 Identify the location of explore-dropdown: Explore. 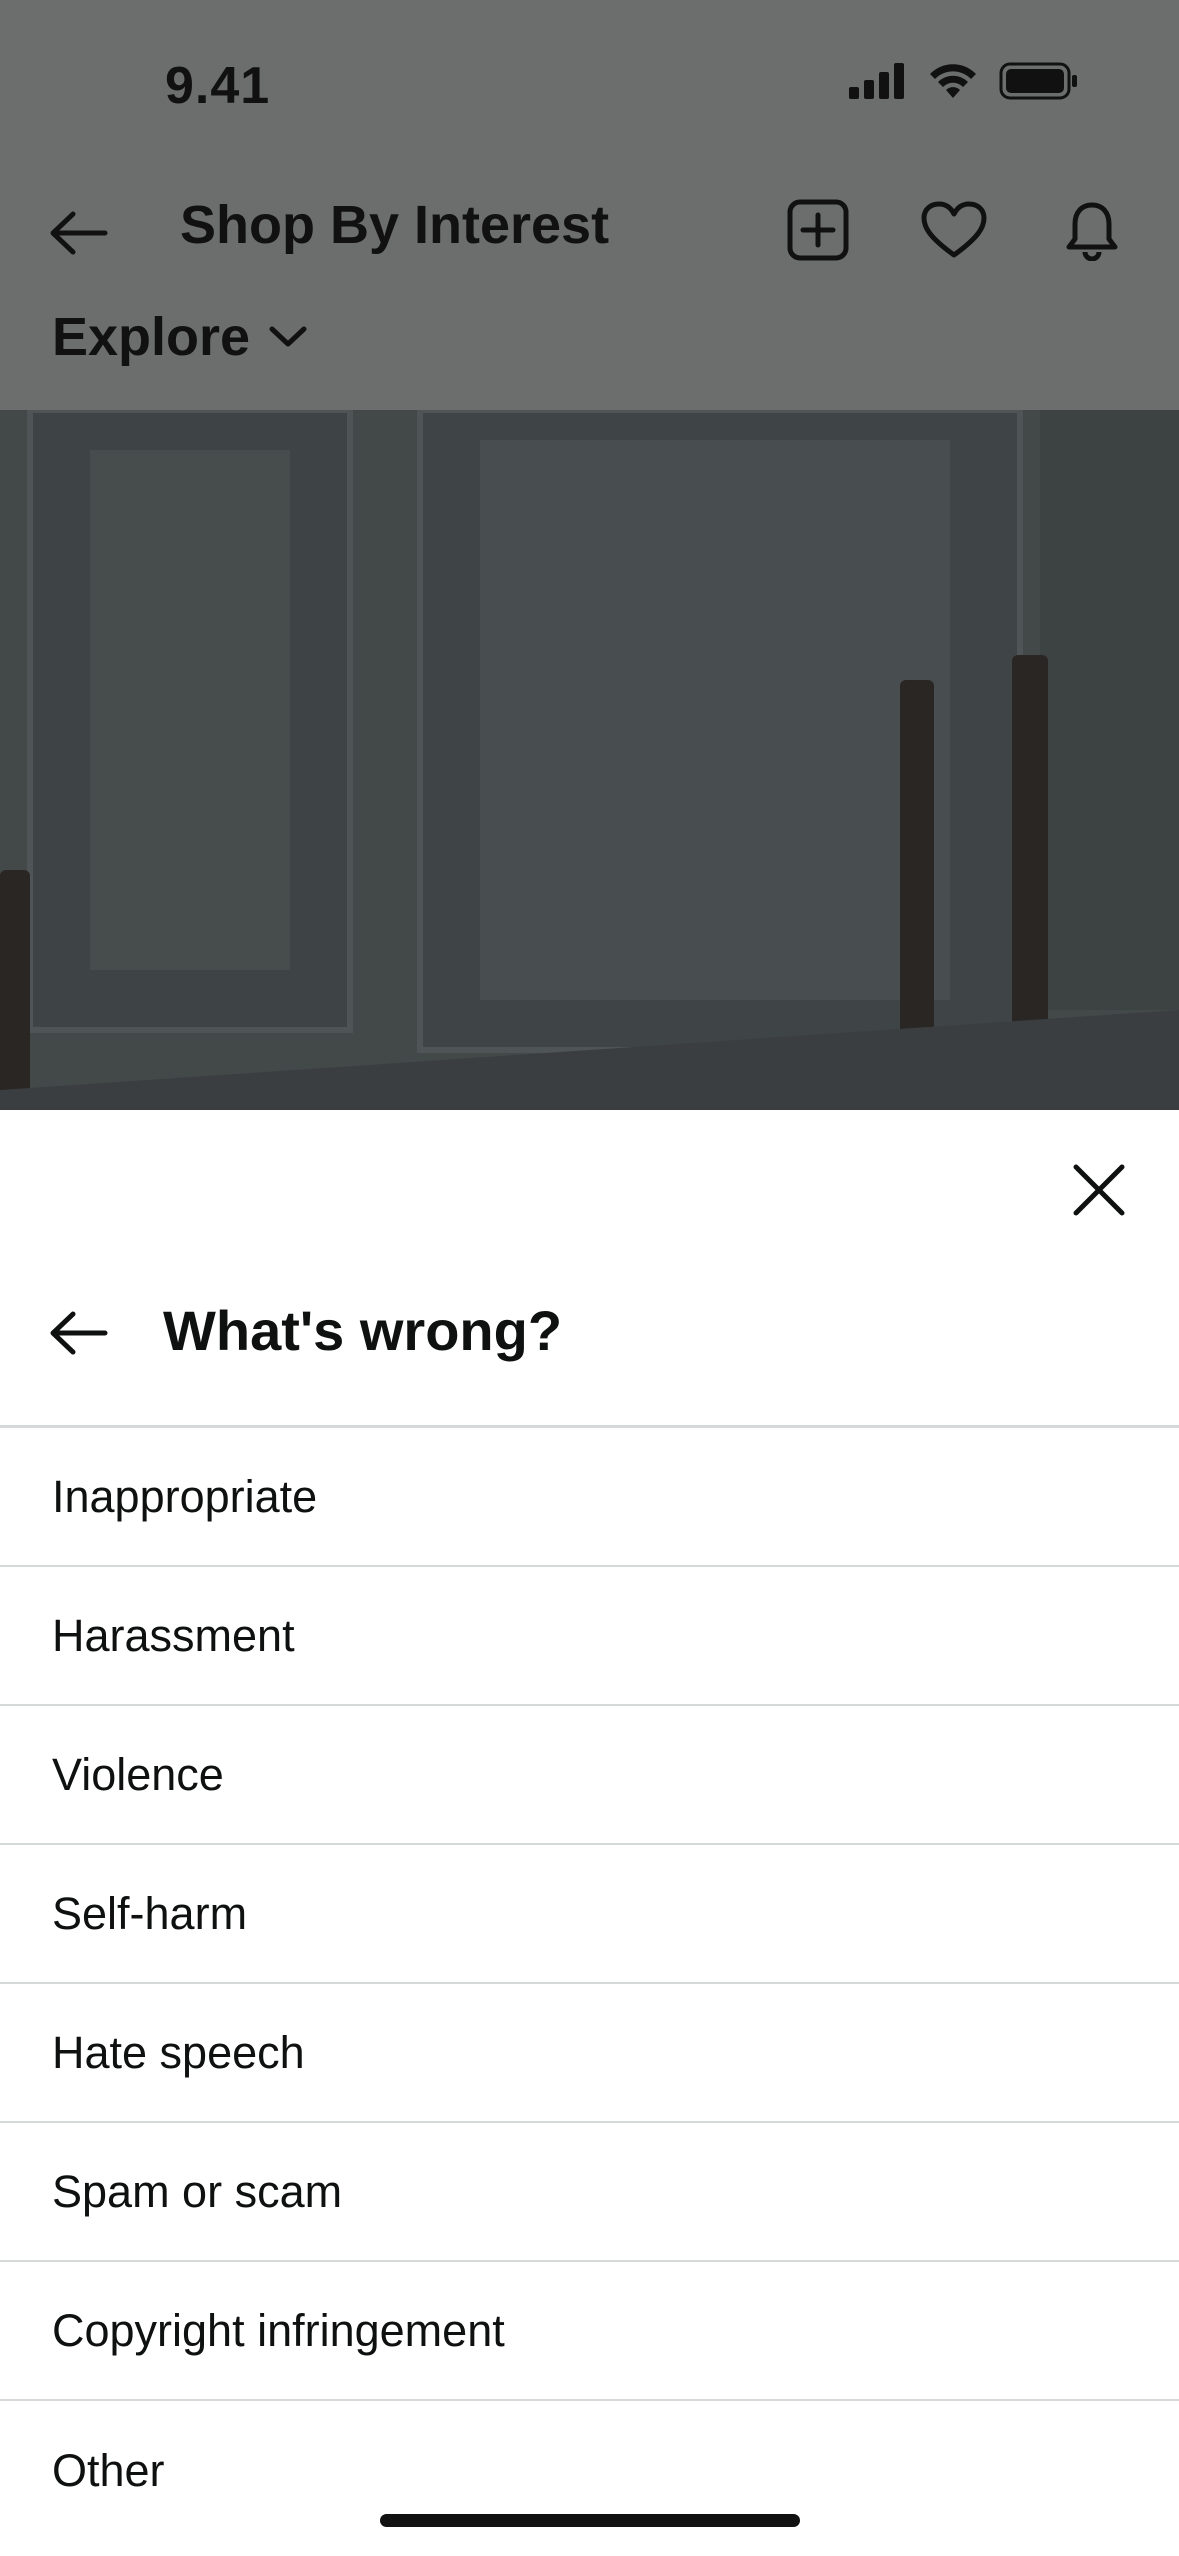
(180, 337).